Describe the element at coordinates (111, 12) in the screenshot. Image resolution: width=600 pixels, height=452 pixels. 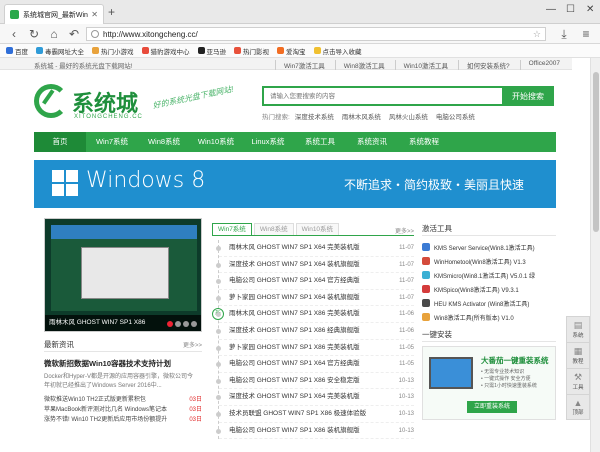
I see `new-tab-icon: +` at that location.